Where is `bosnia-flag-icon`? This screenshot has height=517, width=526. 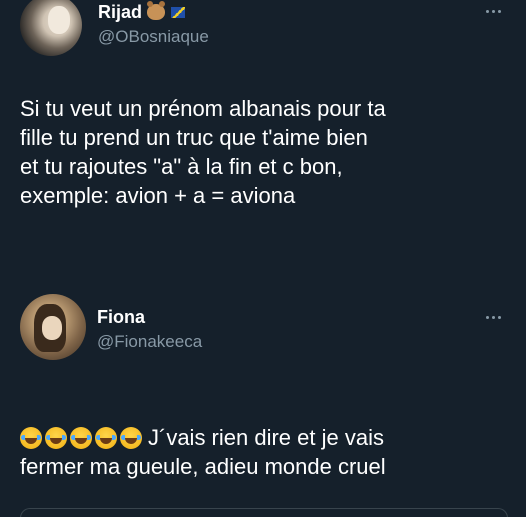
bosnia-flag-icon is located at coordinates (178, 12).